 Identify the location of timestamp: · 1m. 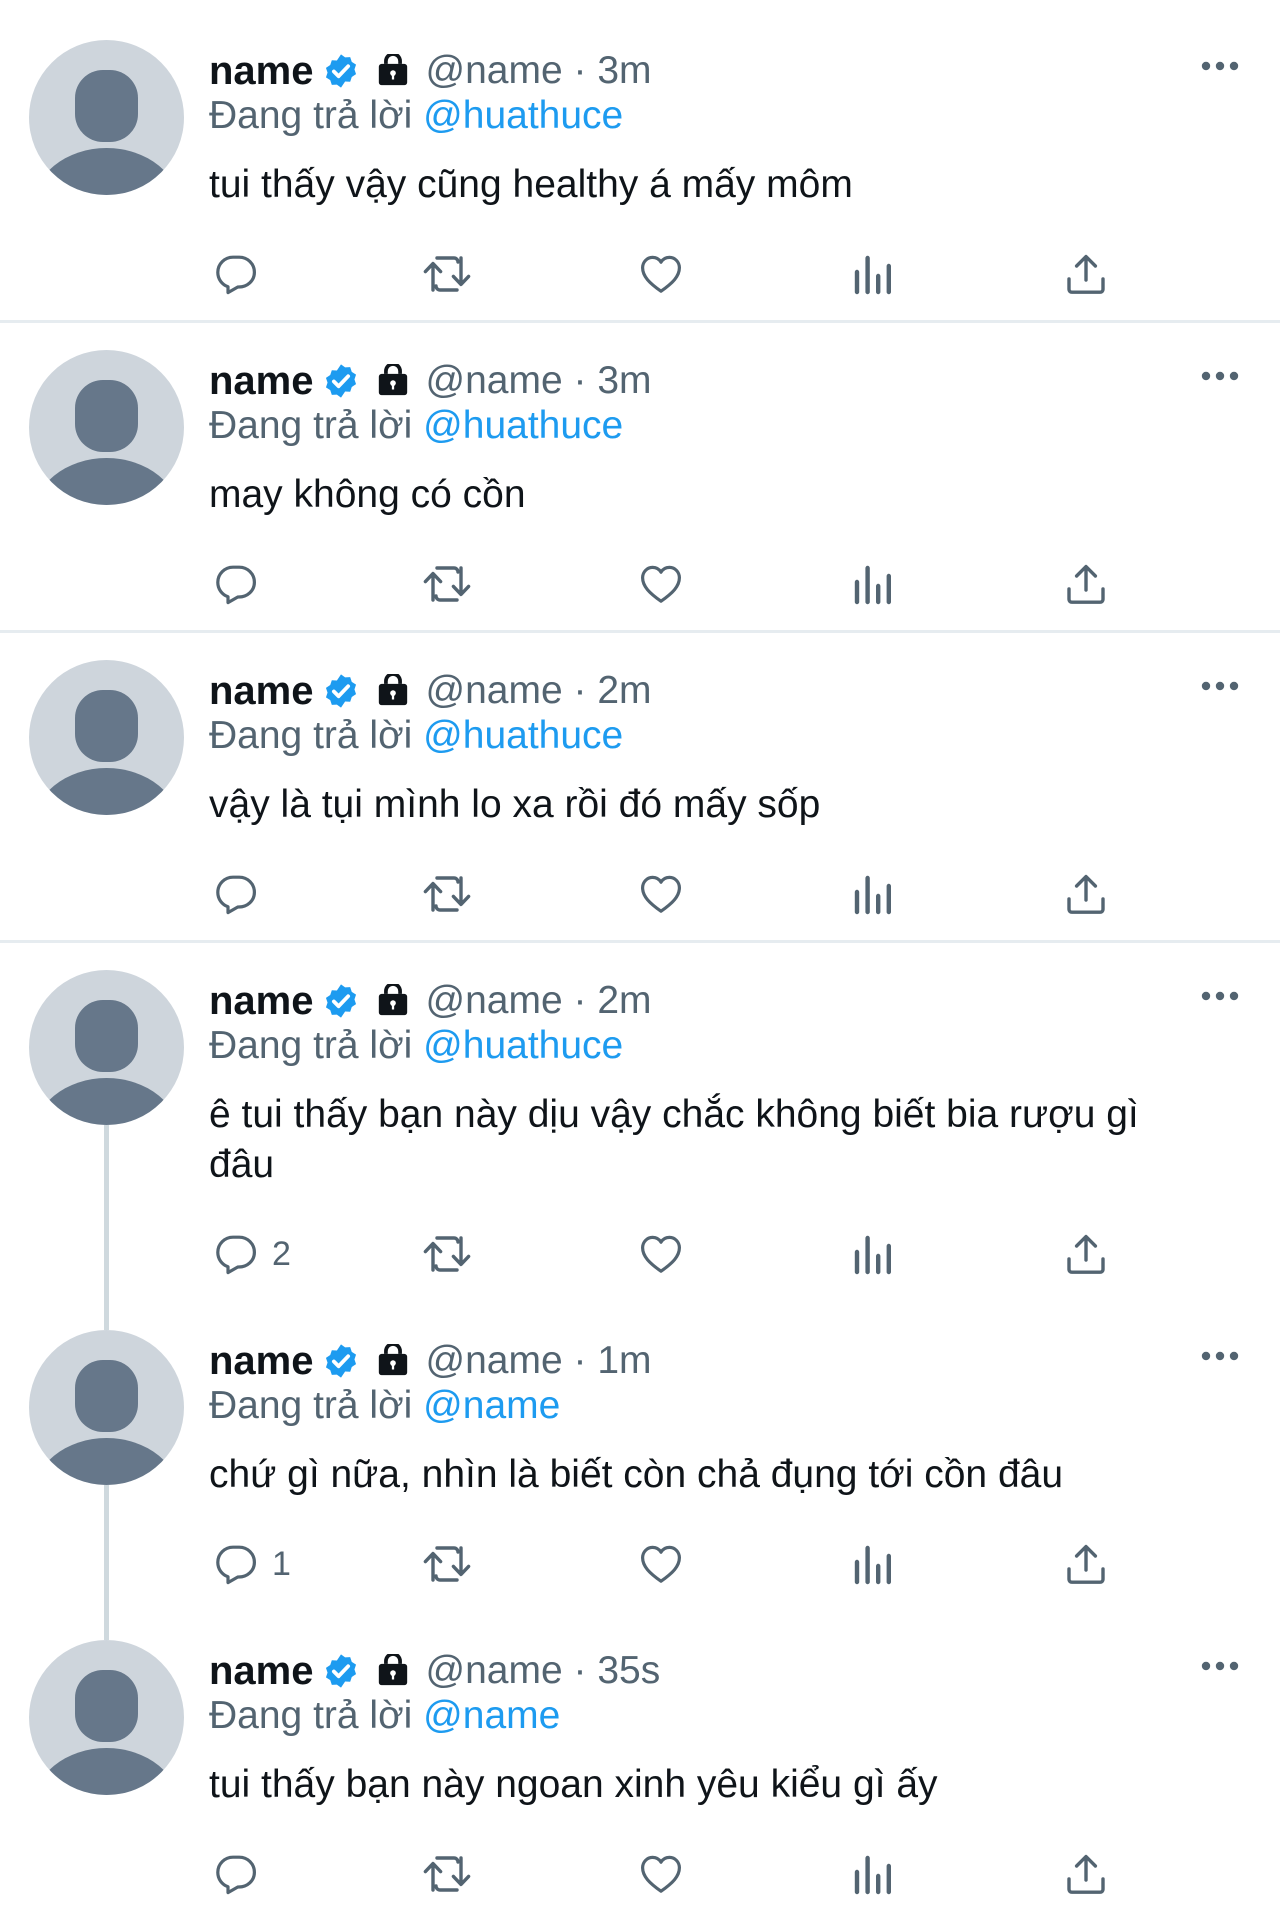
(613, 1360).